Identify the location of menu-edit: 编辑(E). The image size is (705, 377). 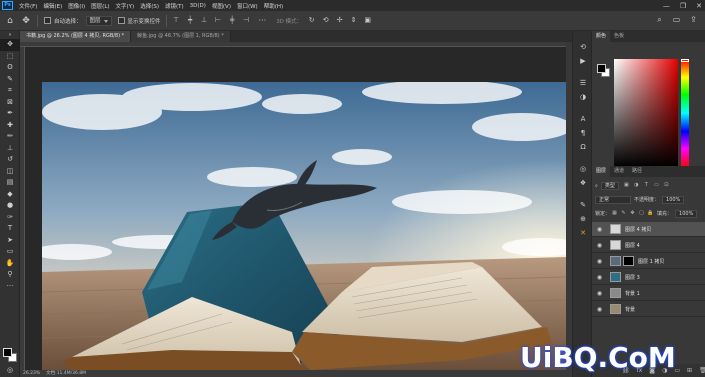
(52, 6).